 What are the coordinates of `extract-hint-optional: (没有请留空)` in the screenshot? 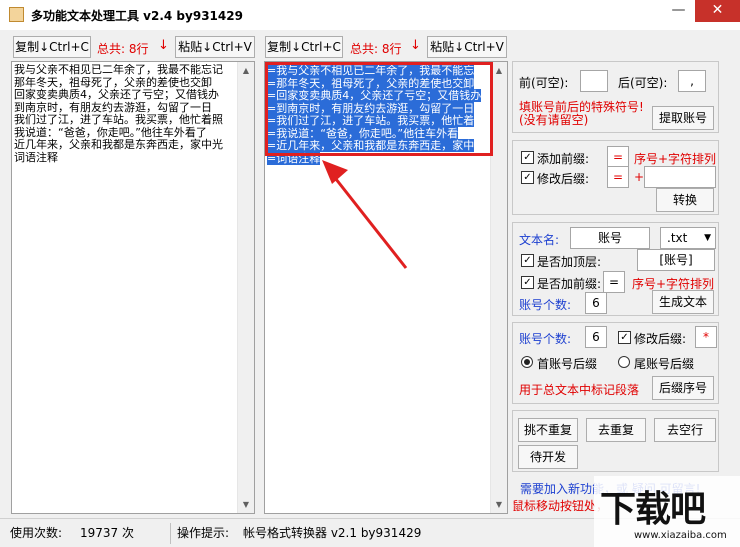 It's located at (554, 120).